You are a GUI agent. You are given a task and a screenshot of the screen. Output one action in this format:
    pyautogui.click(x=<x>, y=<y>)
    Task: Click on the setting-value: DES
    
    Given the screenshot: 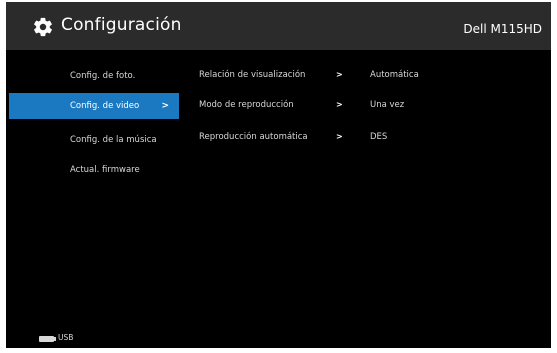 What is the action you would take?
    pyautogui.click(x=379, y=137)
    